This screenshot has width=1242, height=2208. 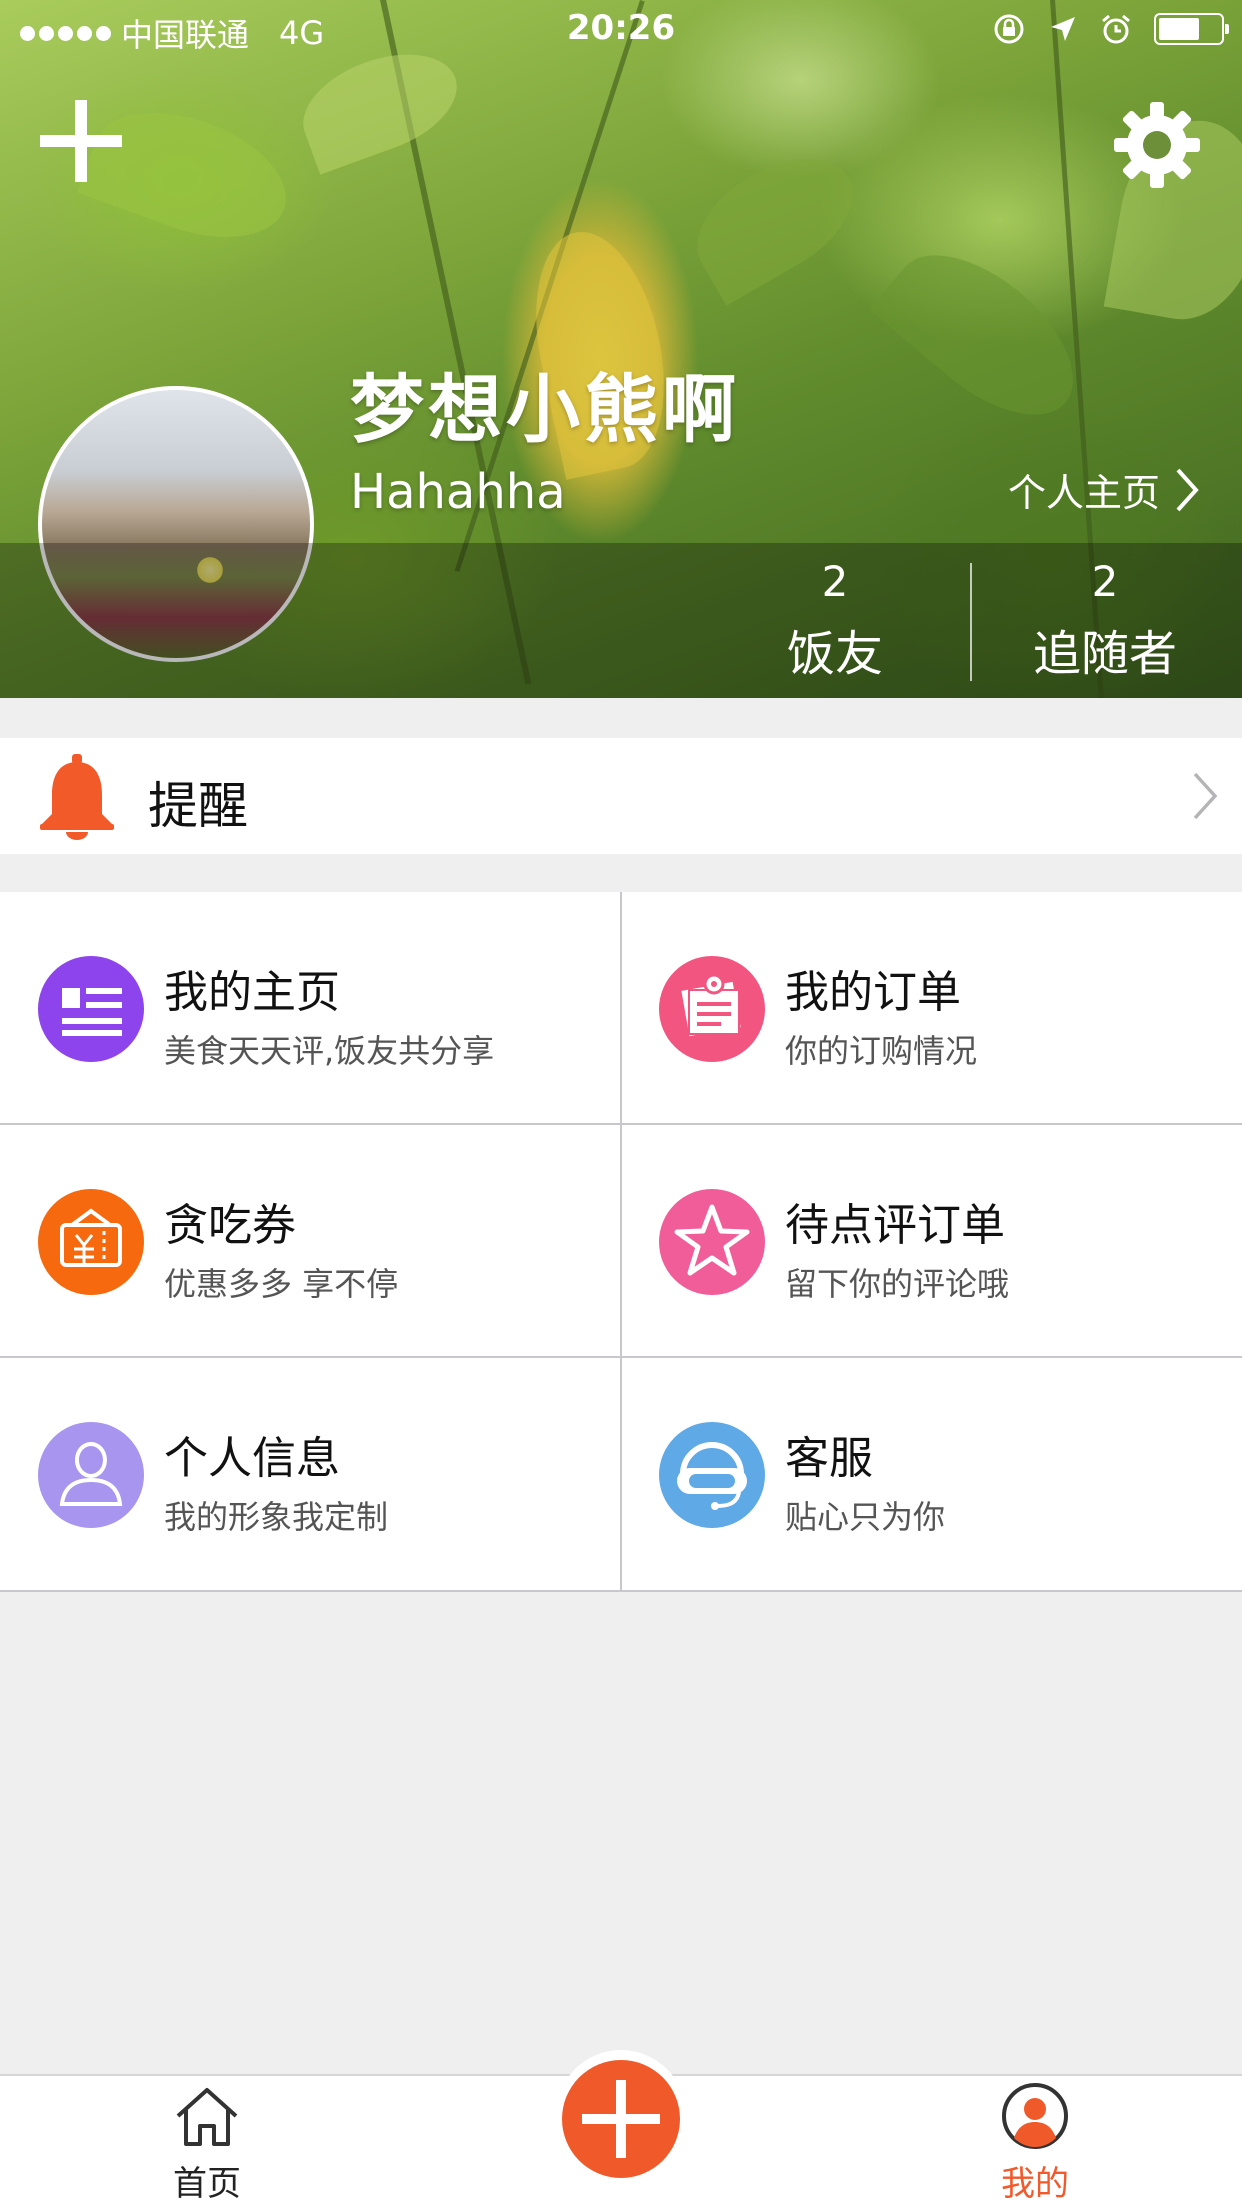 I want to click on menu-pending-reviews: 待点评订单 留下你的评论哦, so click(x=931, y=1241).